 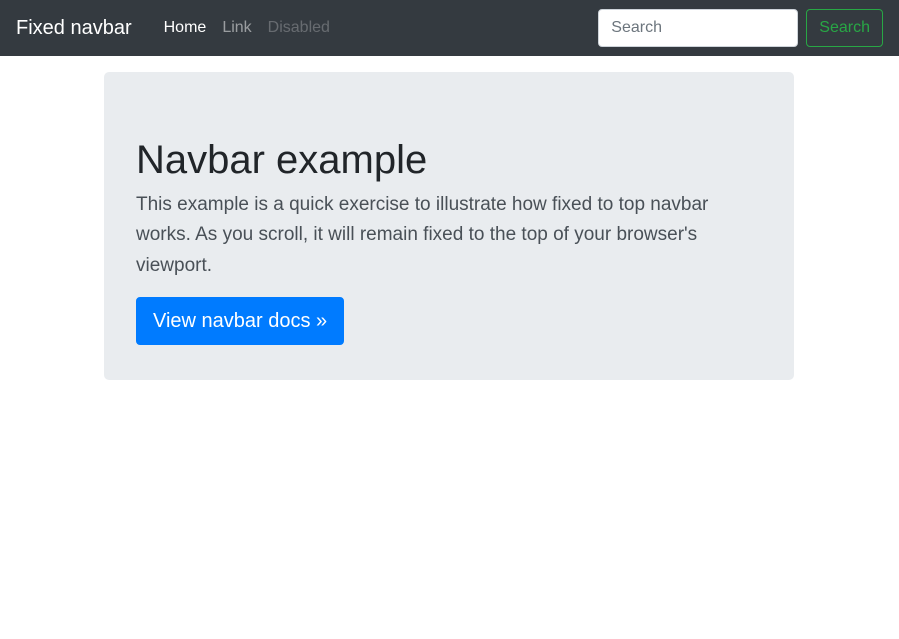 I want to click on page-title: Navbar example, so click(x=282, y=160).